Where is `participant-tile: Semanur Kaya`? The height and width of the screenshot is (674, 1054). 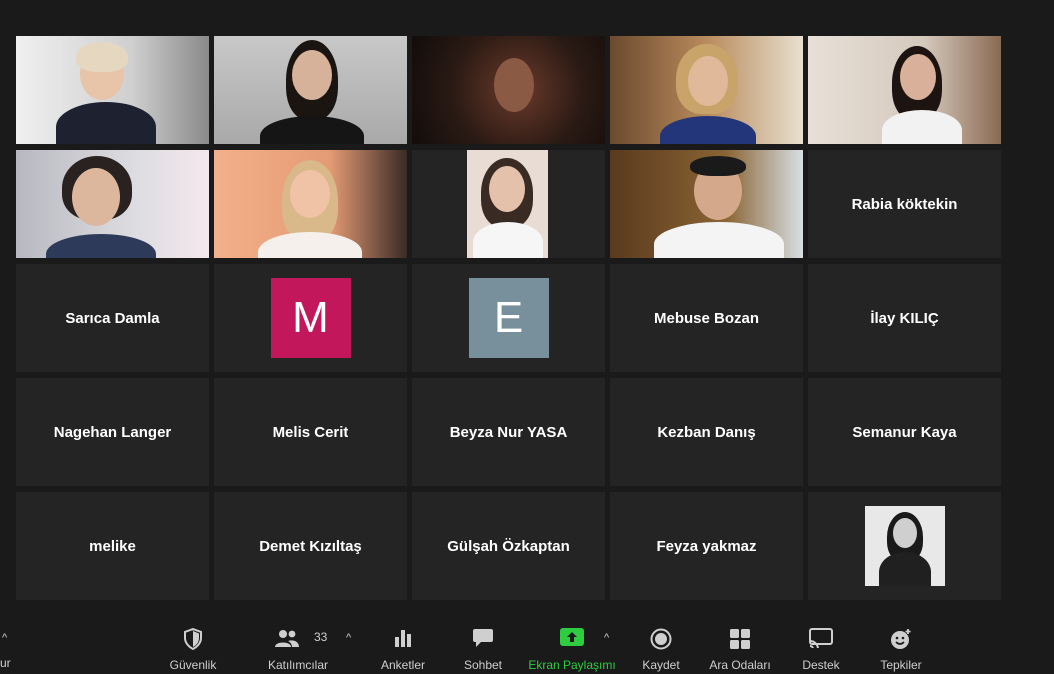 participant-tile: Semanur Kaya is located at coordinates (904, 432).